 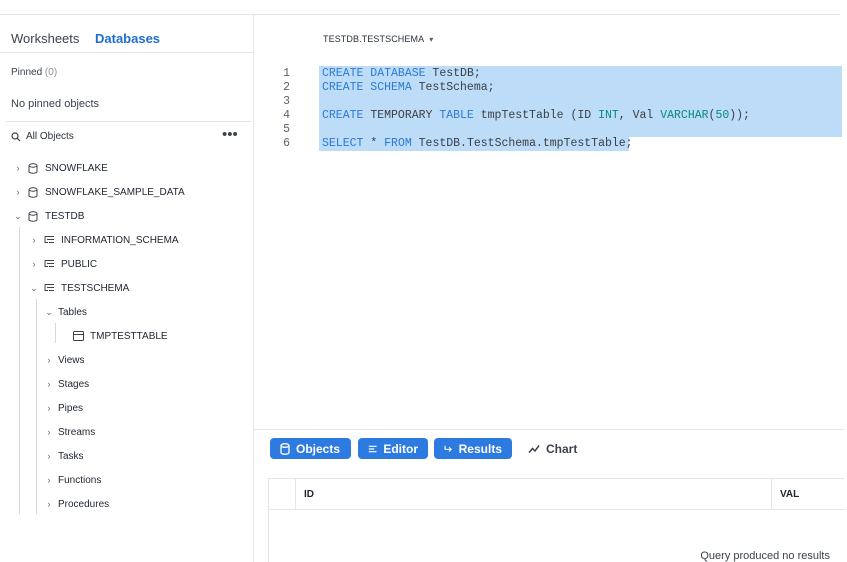 I want to click on tree-folder-stages: › Stages, so click(x=67, y=384).